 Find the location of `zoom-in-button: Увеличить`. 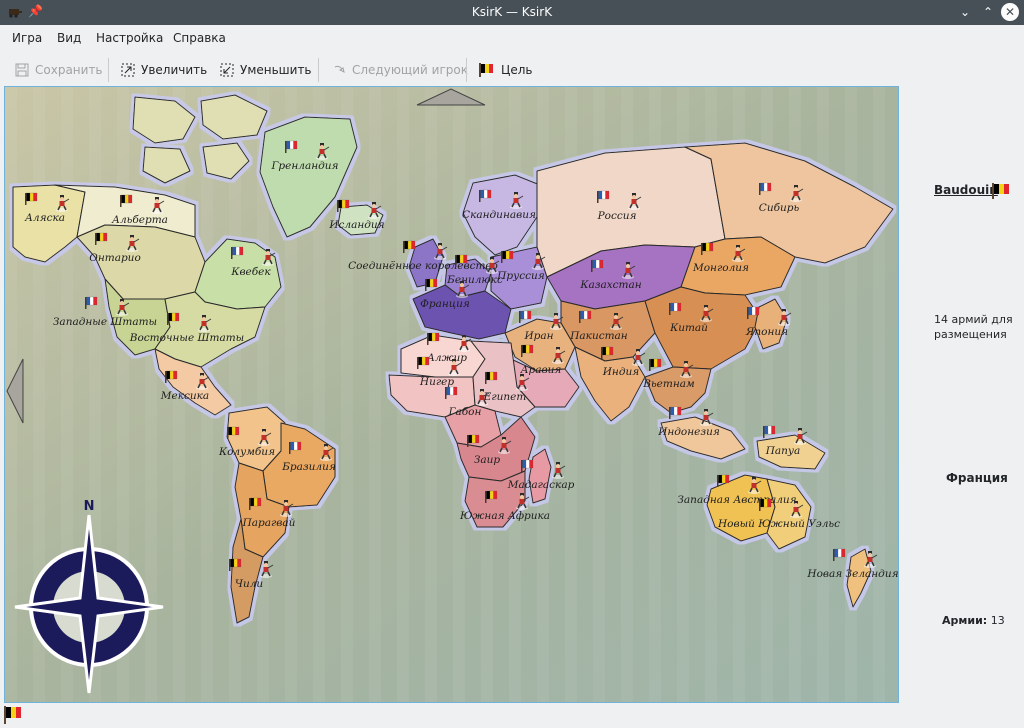

zoom-in-button: Увеличить is located at coordinates (164, 70).